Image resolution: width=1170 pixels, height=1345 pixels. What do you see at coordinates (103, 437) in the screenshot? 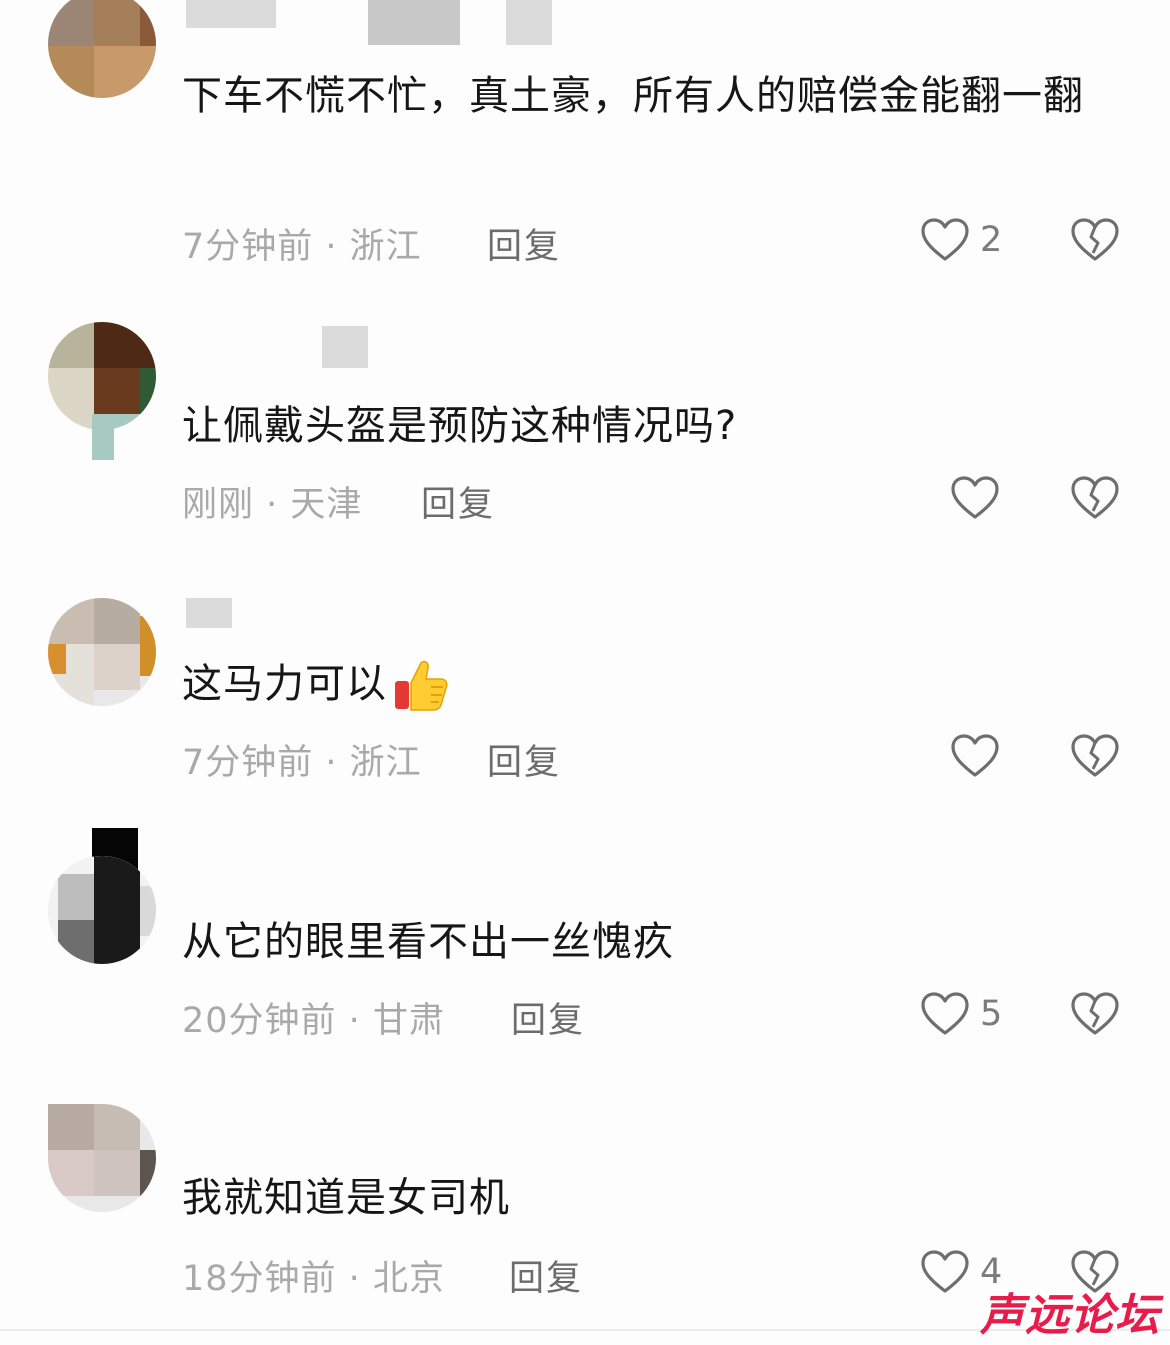
I see `avatar-blur-block` at bounding box center [103, 437].